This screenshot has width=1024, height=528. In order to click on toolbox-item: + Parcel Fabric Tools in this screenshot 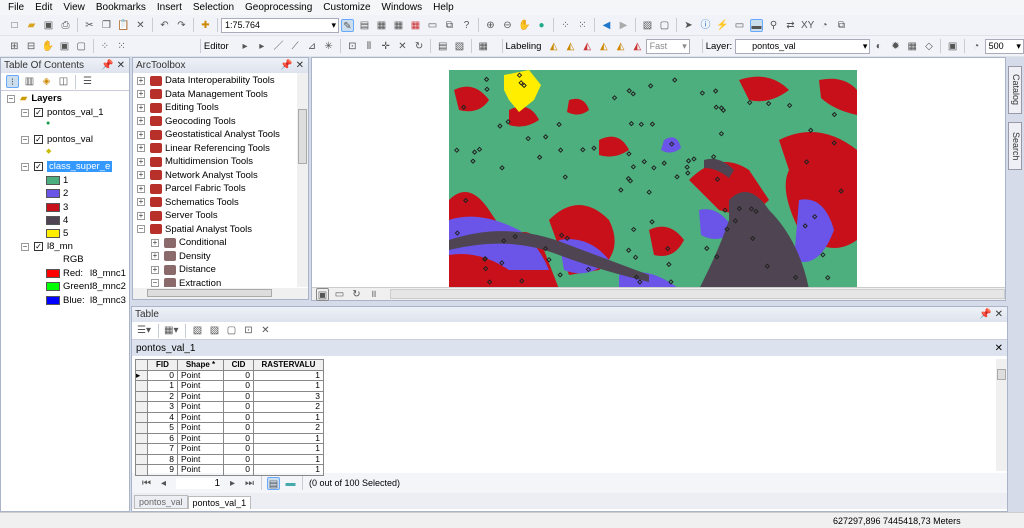, I will do `click(191, 188)`.